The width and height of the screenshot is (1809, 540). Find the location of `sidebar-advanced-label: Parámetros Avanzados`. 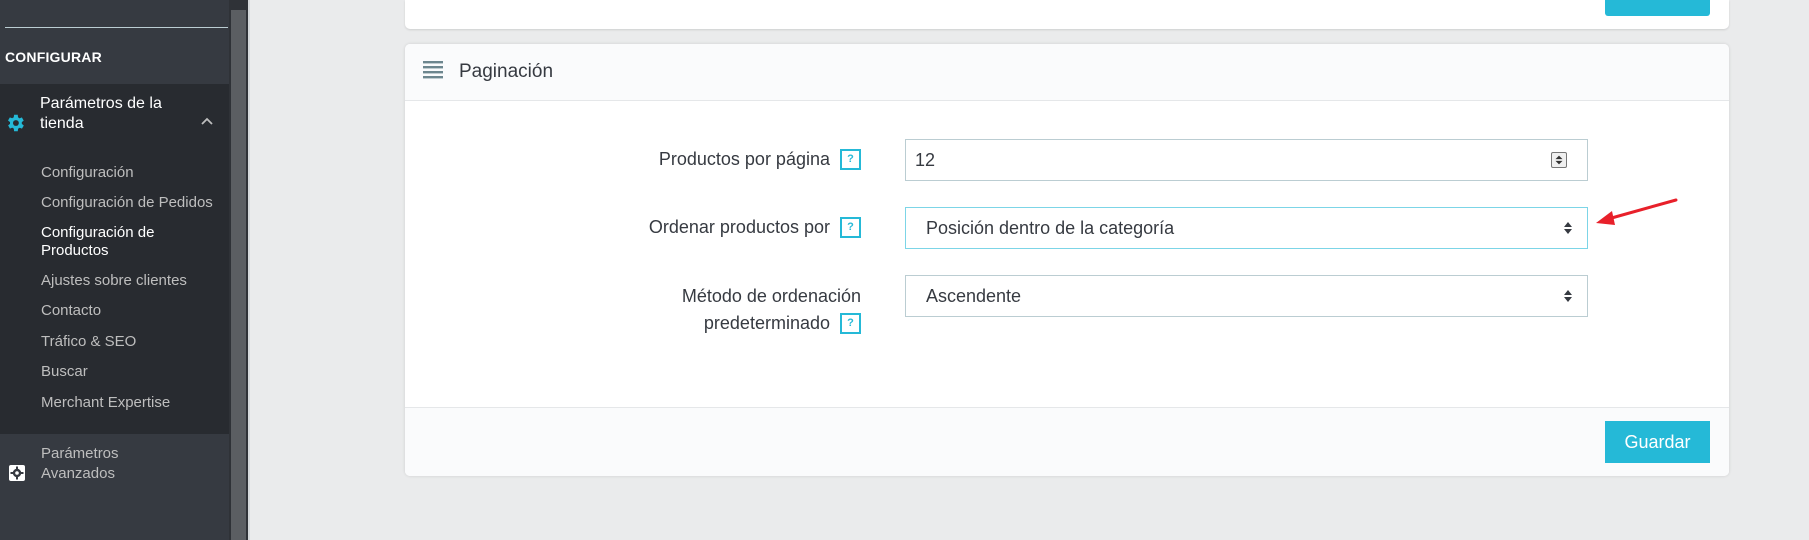

sidebar-advanced-label: Parámetros Avanzados is located at coordinates (80, 463).